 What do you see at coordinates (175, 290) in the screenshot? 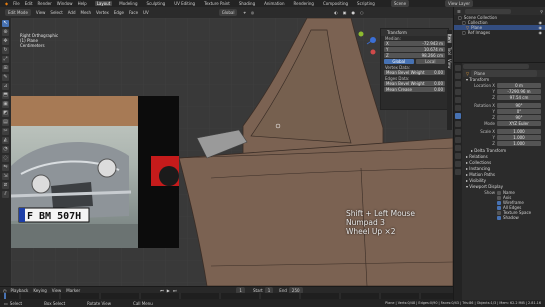
I see `jump-end-icon: ⏭` at bounding box center [175, 290].